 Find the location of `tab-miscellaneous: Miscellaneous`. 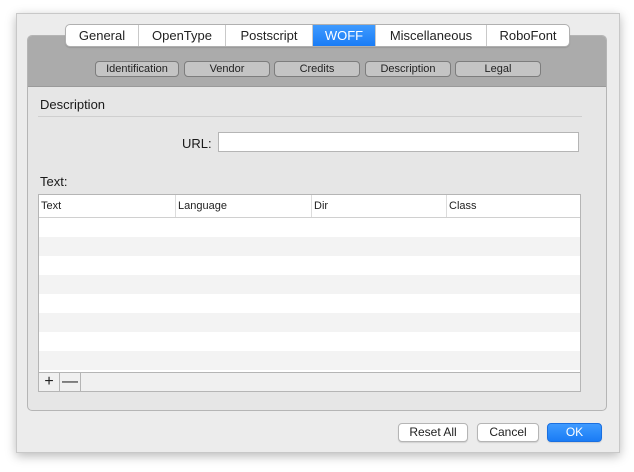

tab-miscellaneous: Miscellaneous is located at coordinates (431, 35).